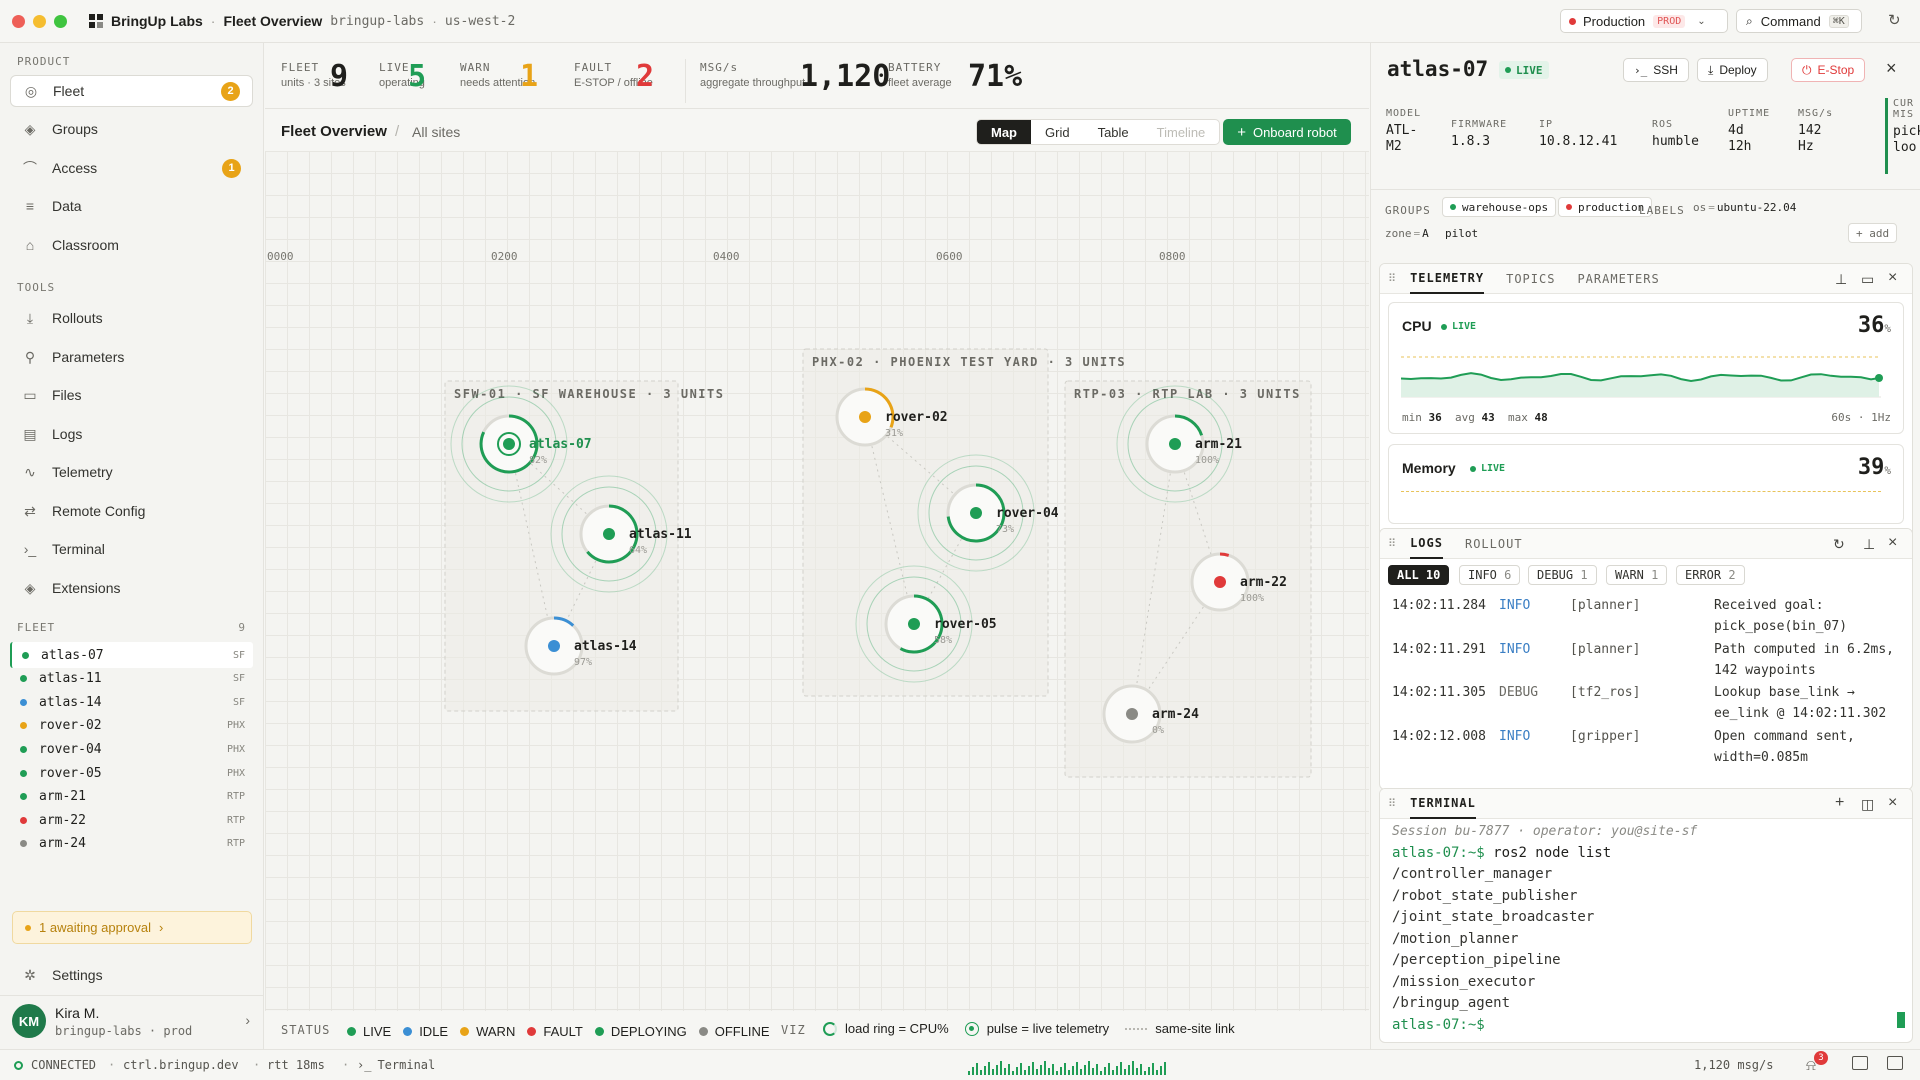 The width and height of the screenshot is (1920, 1080). What do you see at coordinates (753, 83) in the screenshot?
I see `stat-sub: aggregate throughput` at bounding box center [753, 83].